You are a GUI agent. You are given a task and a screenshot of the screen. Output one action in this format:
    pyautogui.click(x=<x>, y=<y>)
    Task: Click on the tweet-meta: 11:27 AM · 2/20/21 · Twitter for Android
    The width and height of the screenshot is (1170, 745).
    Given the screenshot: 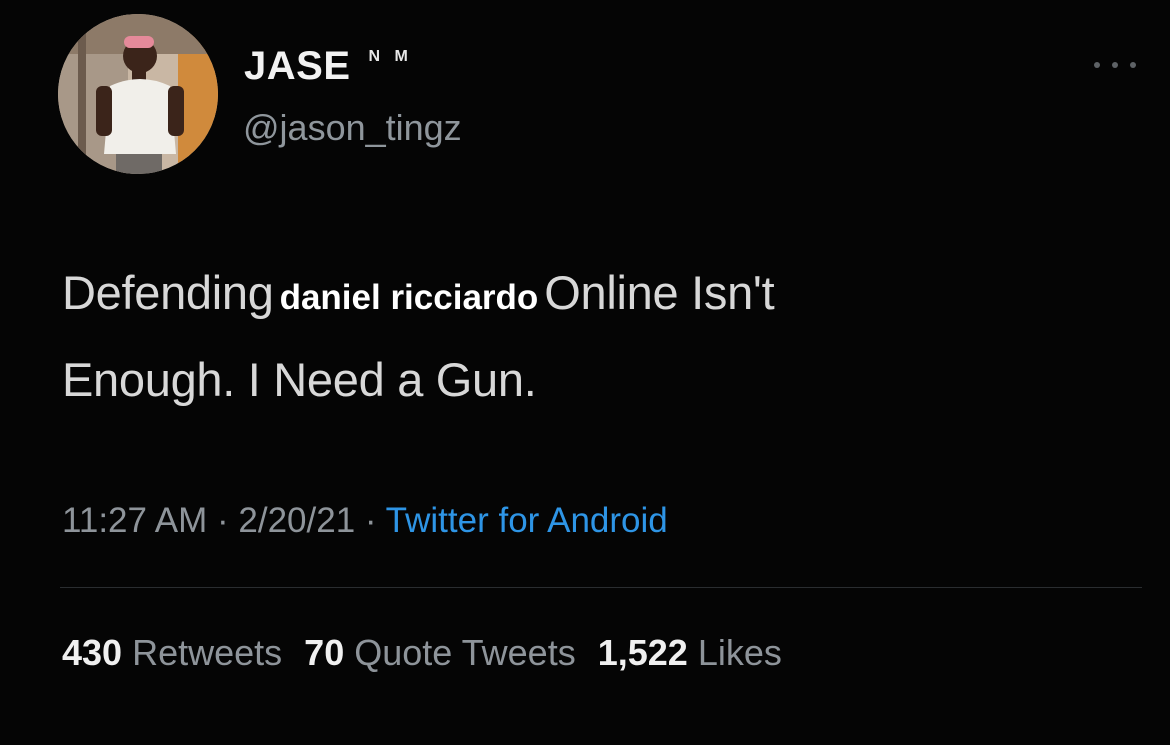 What is the action you would take?
    pyautogui.click(x=365, y=521)
    